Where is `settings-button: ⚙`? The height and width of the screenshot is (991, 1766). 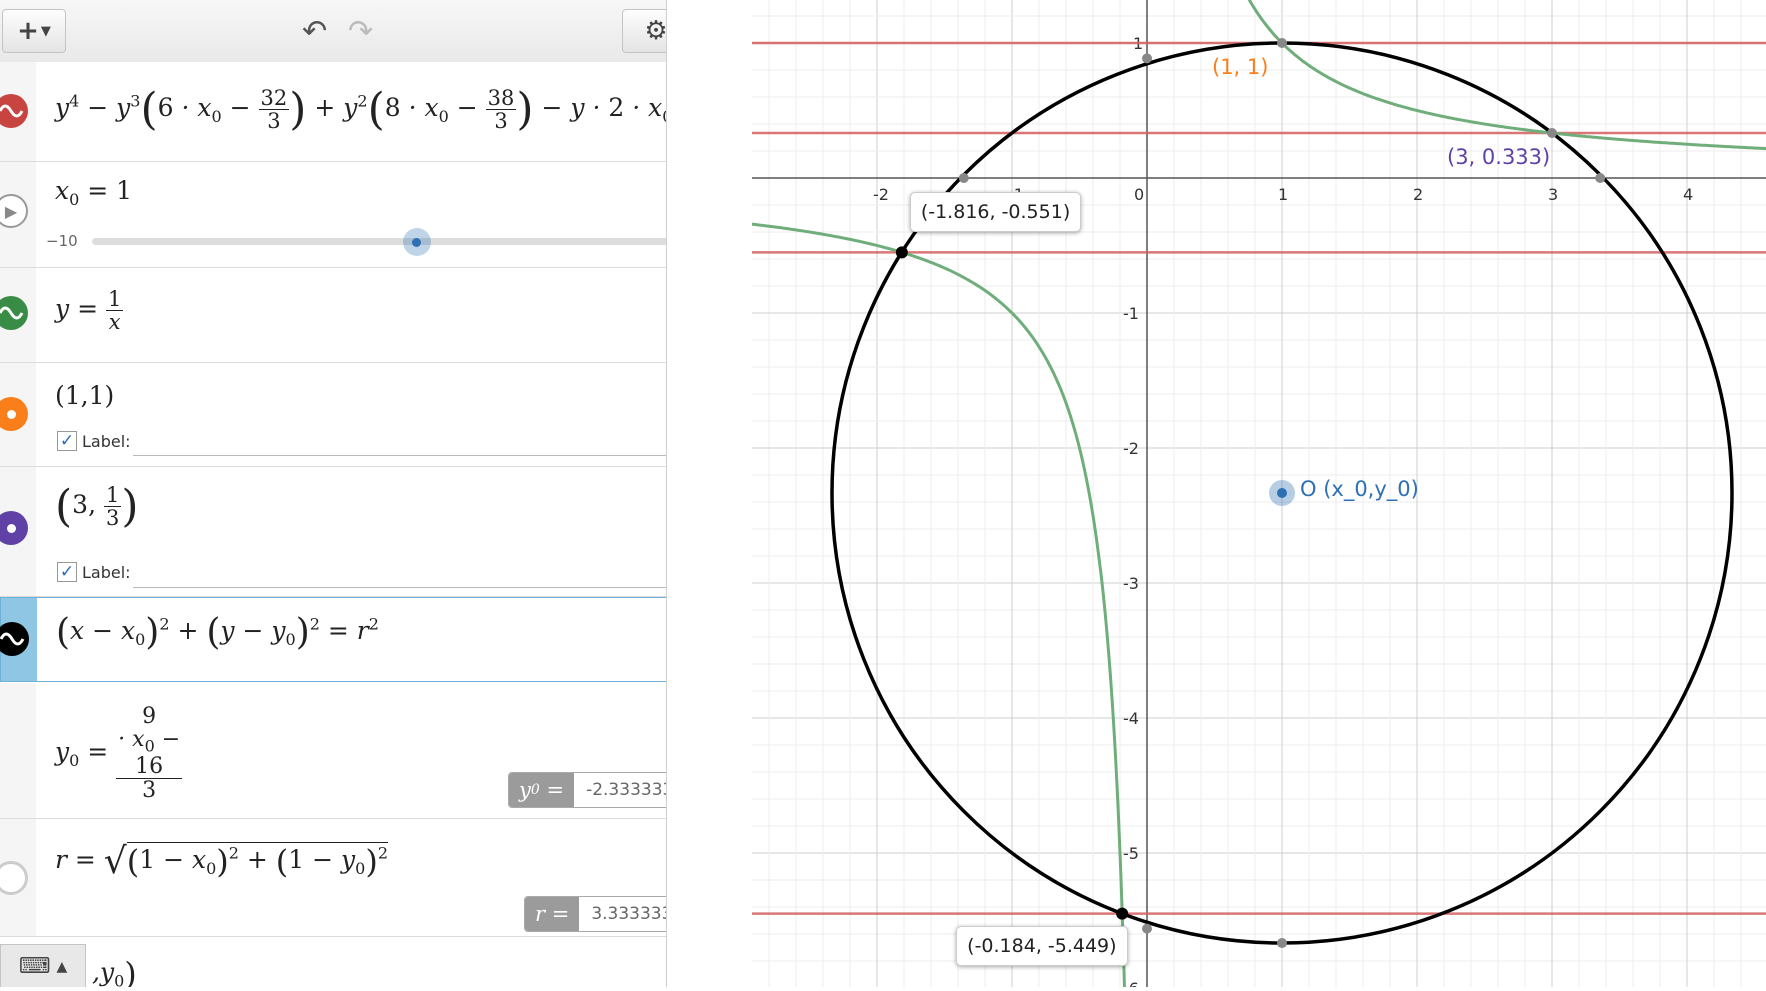
settings-button: ⚙ is located at coordinates (644, 31).